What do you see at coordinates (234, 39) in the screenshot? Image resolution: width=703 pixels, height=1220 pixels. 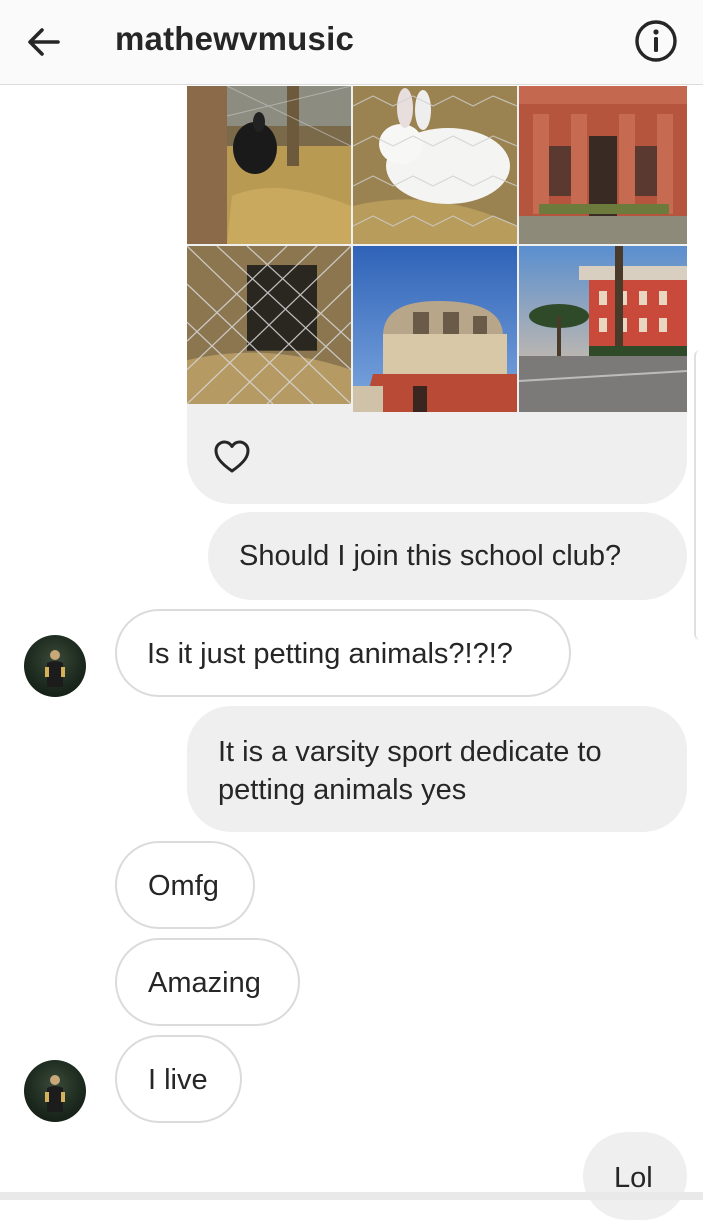 I see `conversation-title: mathewvmusic` at bounding box center [234, 39].